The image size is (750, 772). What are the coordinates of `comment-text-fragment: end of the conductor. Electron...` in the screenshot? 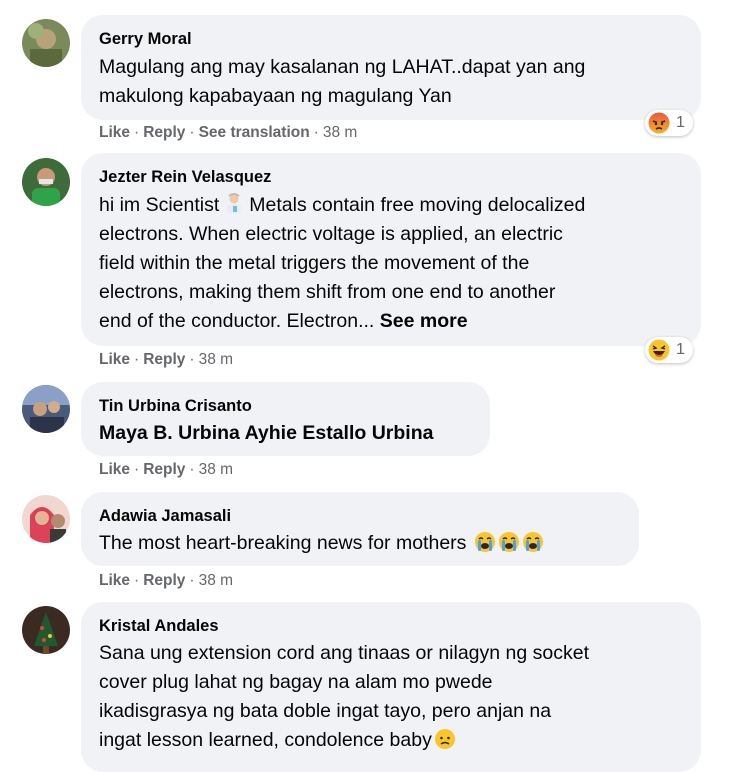 It's located at (237, 321).